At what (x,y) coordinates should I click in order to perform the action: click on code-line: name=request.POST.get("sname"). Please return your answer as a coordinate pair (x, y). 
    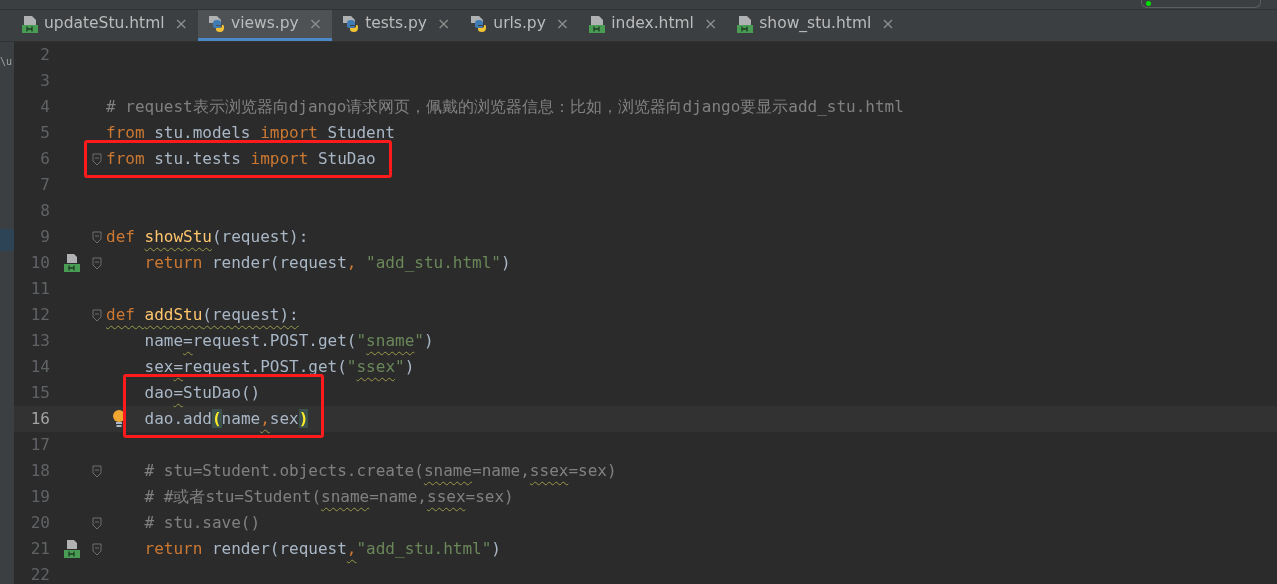
    Looking at the image, I should click on (289, 341).